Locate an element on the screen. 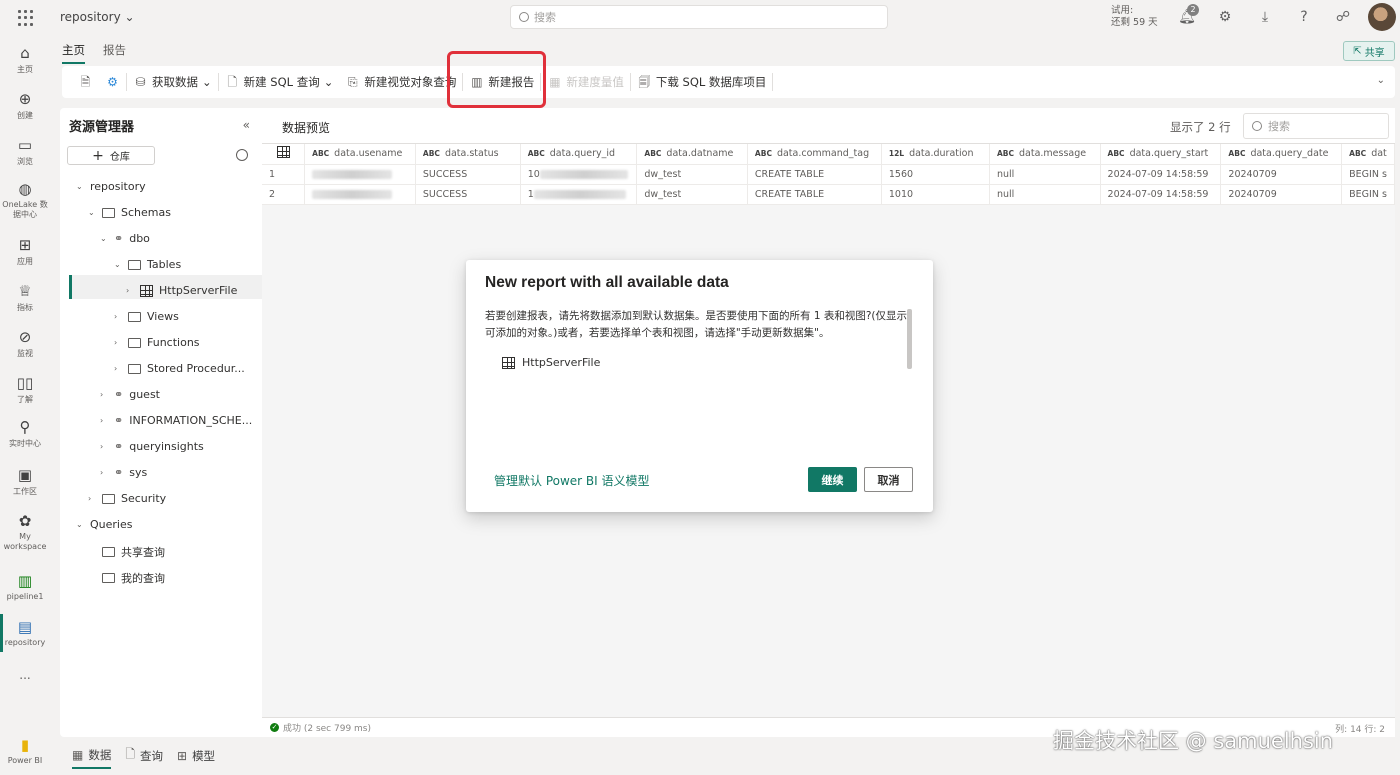 This screenshot has height=775, width=1400. rail-my-workspace: ✿ My workspace is located at coordinates (25, 532).